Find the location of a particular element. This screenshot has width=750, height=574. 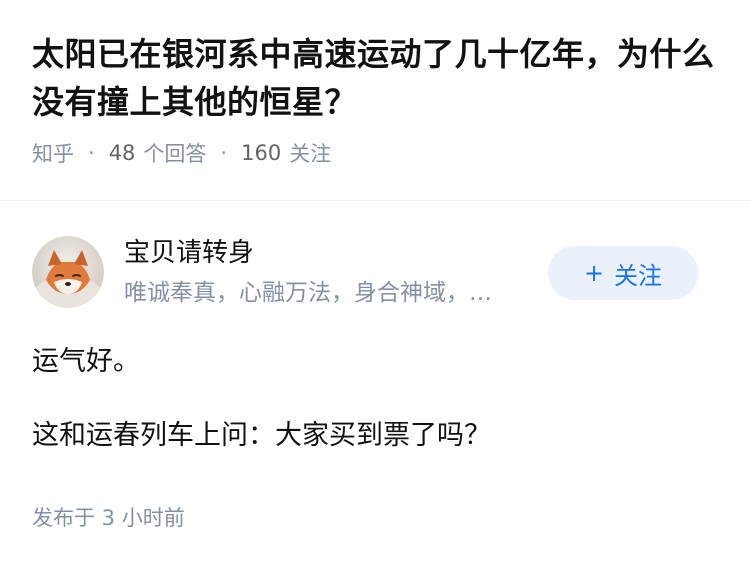

author-row: 宝贝请转身 唯诚奉真，心融万法，身合神域，… + 关注 is located at coordinates (375, 272).